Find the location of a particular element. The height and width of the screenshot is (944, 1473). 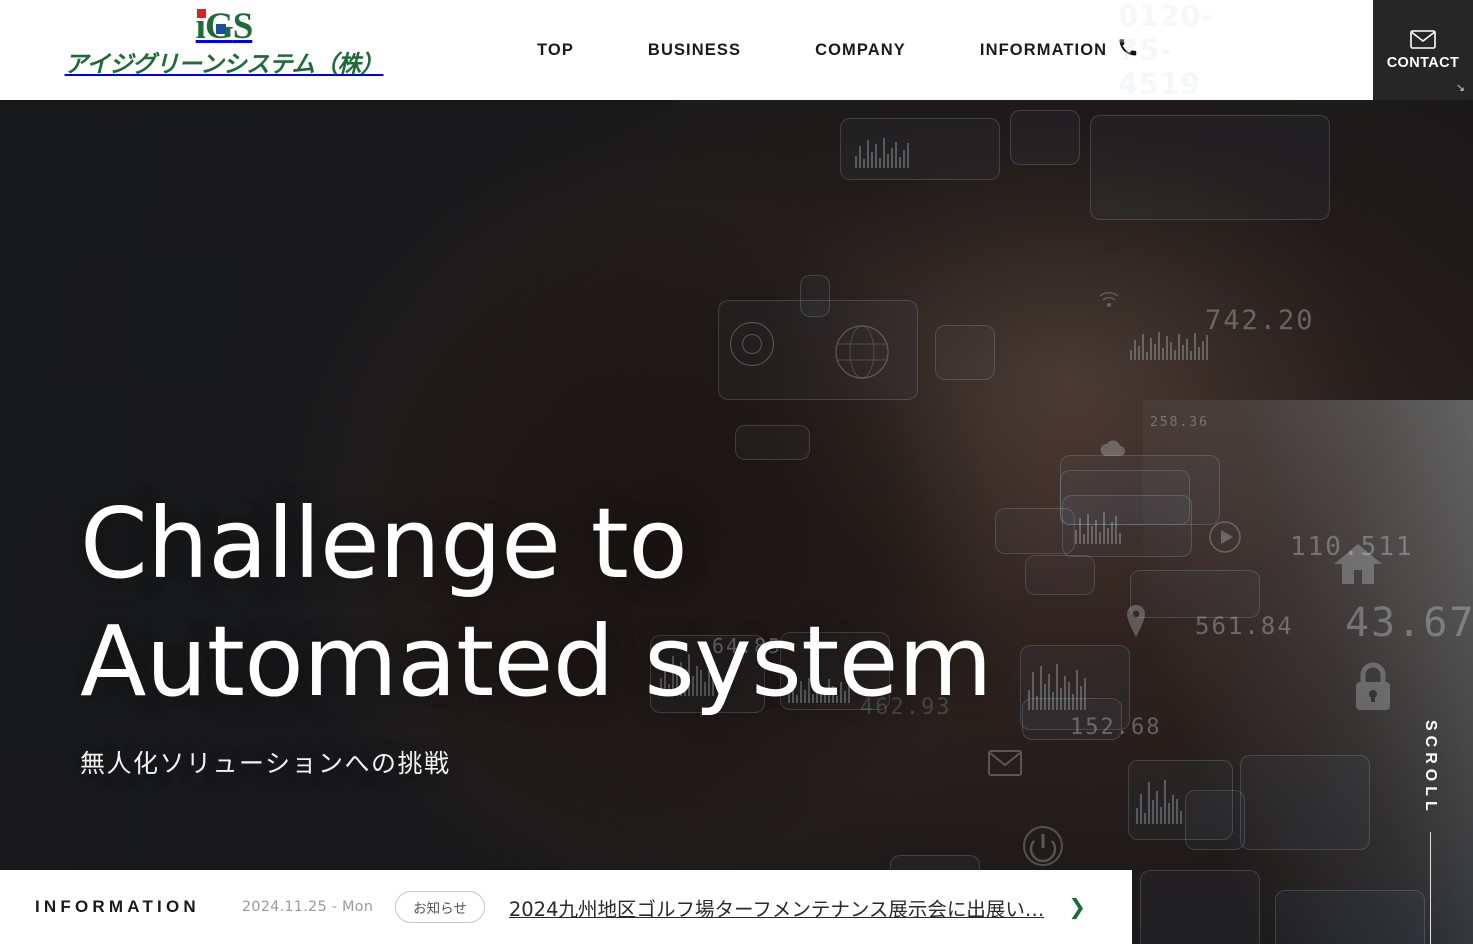

hud-value: 742.20 is located at coordinates (1260, 320).